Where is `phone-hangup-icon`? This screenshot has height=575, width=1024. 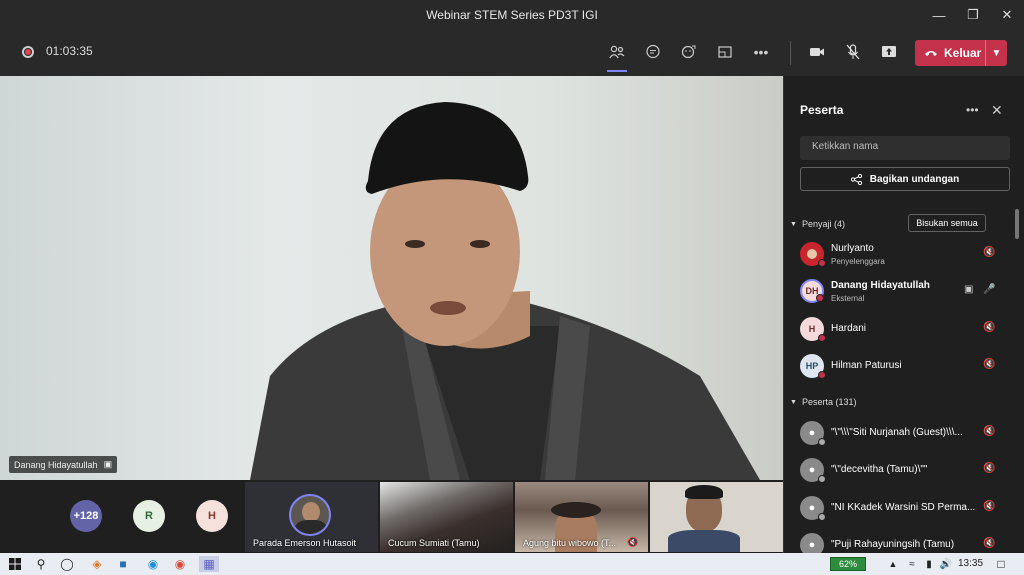
phone-hangup-icon is located at coordinates (931, 53).